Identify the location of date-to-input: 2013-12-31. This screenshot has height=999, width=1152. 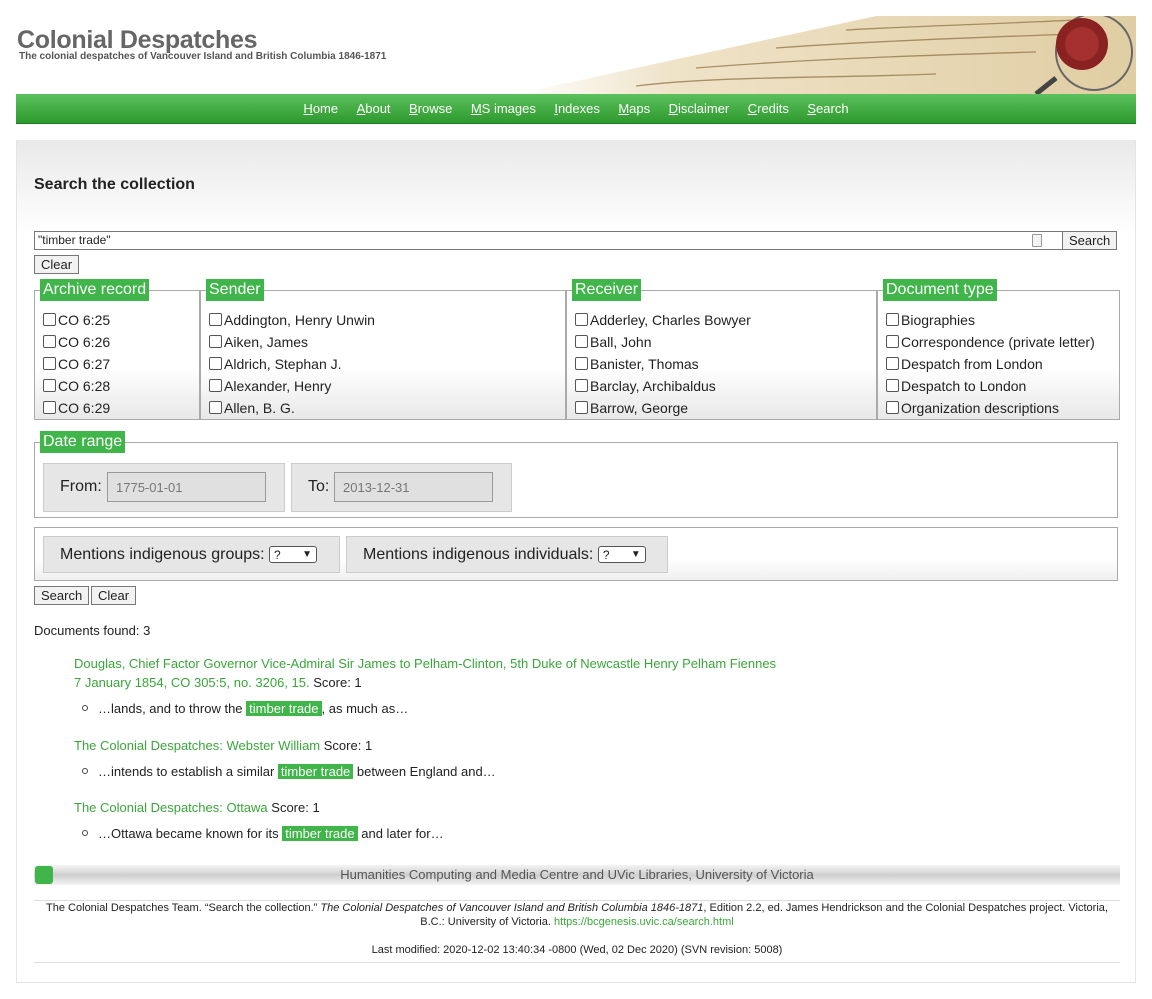
(413, 487).